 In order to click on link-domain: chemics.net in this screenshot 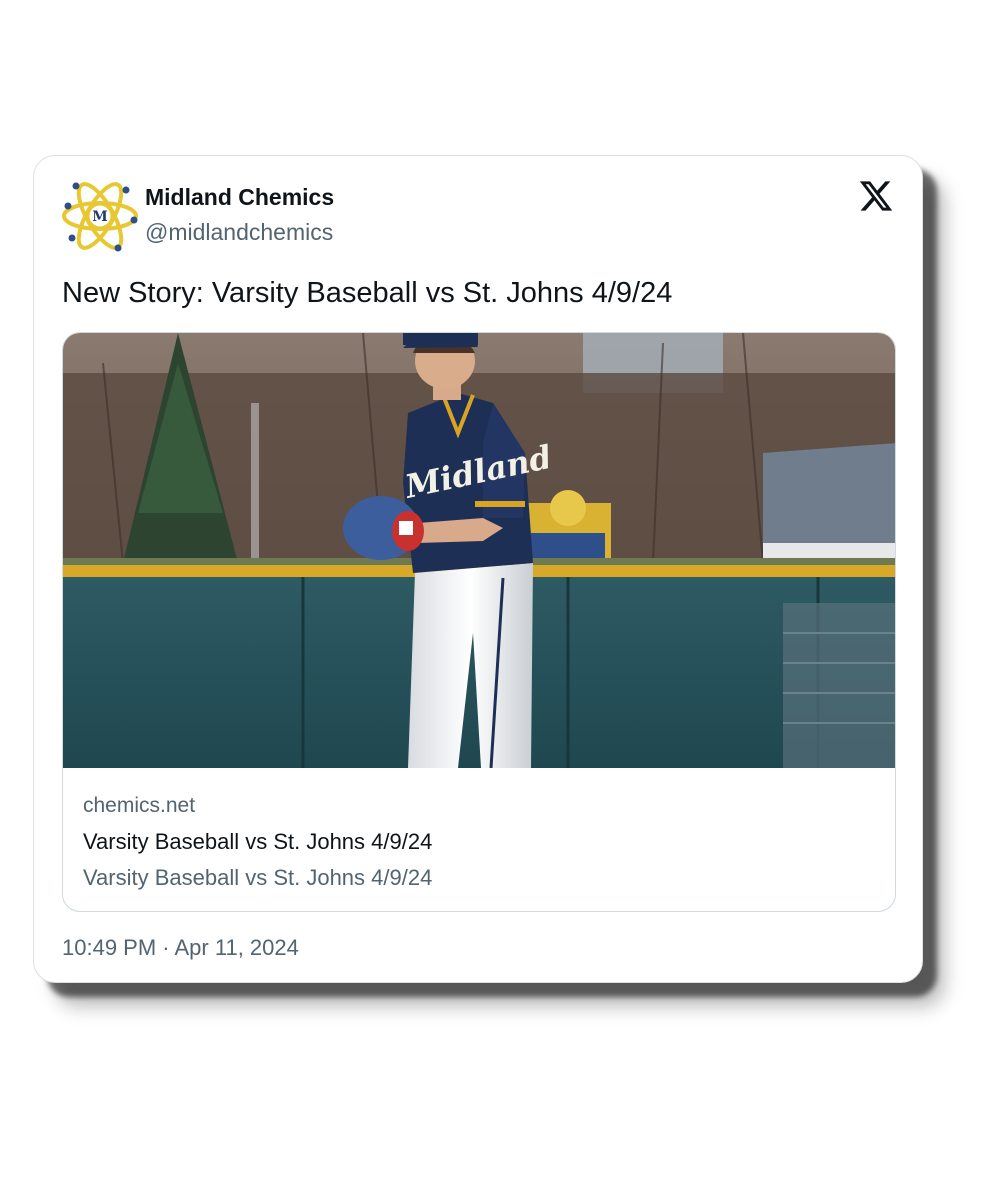, I will do `click(139, 805)`.